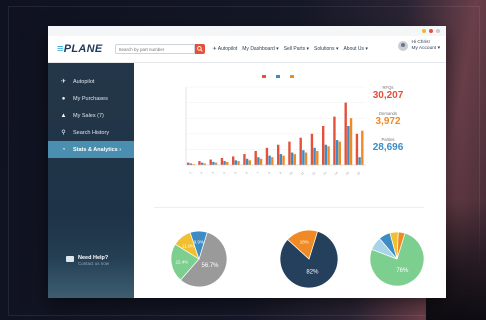 The image size is (486, 320). What do you see at coordinates (313, 173) in the screenshot?
I see `tick-label: 12` at bounding box center [313, 173].